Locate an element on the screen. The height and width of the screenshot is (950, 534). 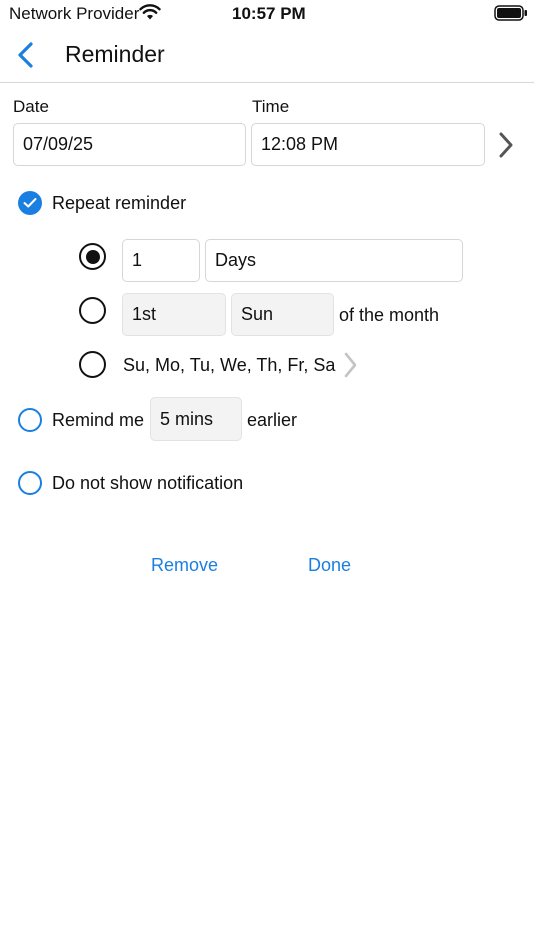
monthly-ordinal-field: 1st is located at coordinates (174, 314).